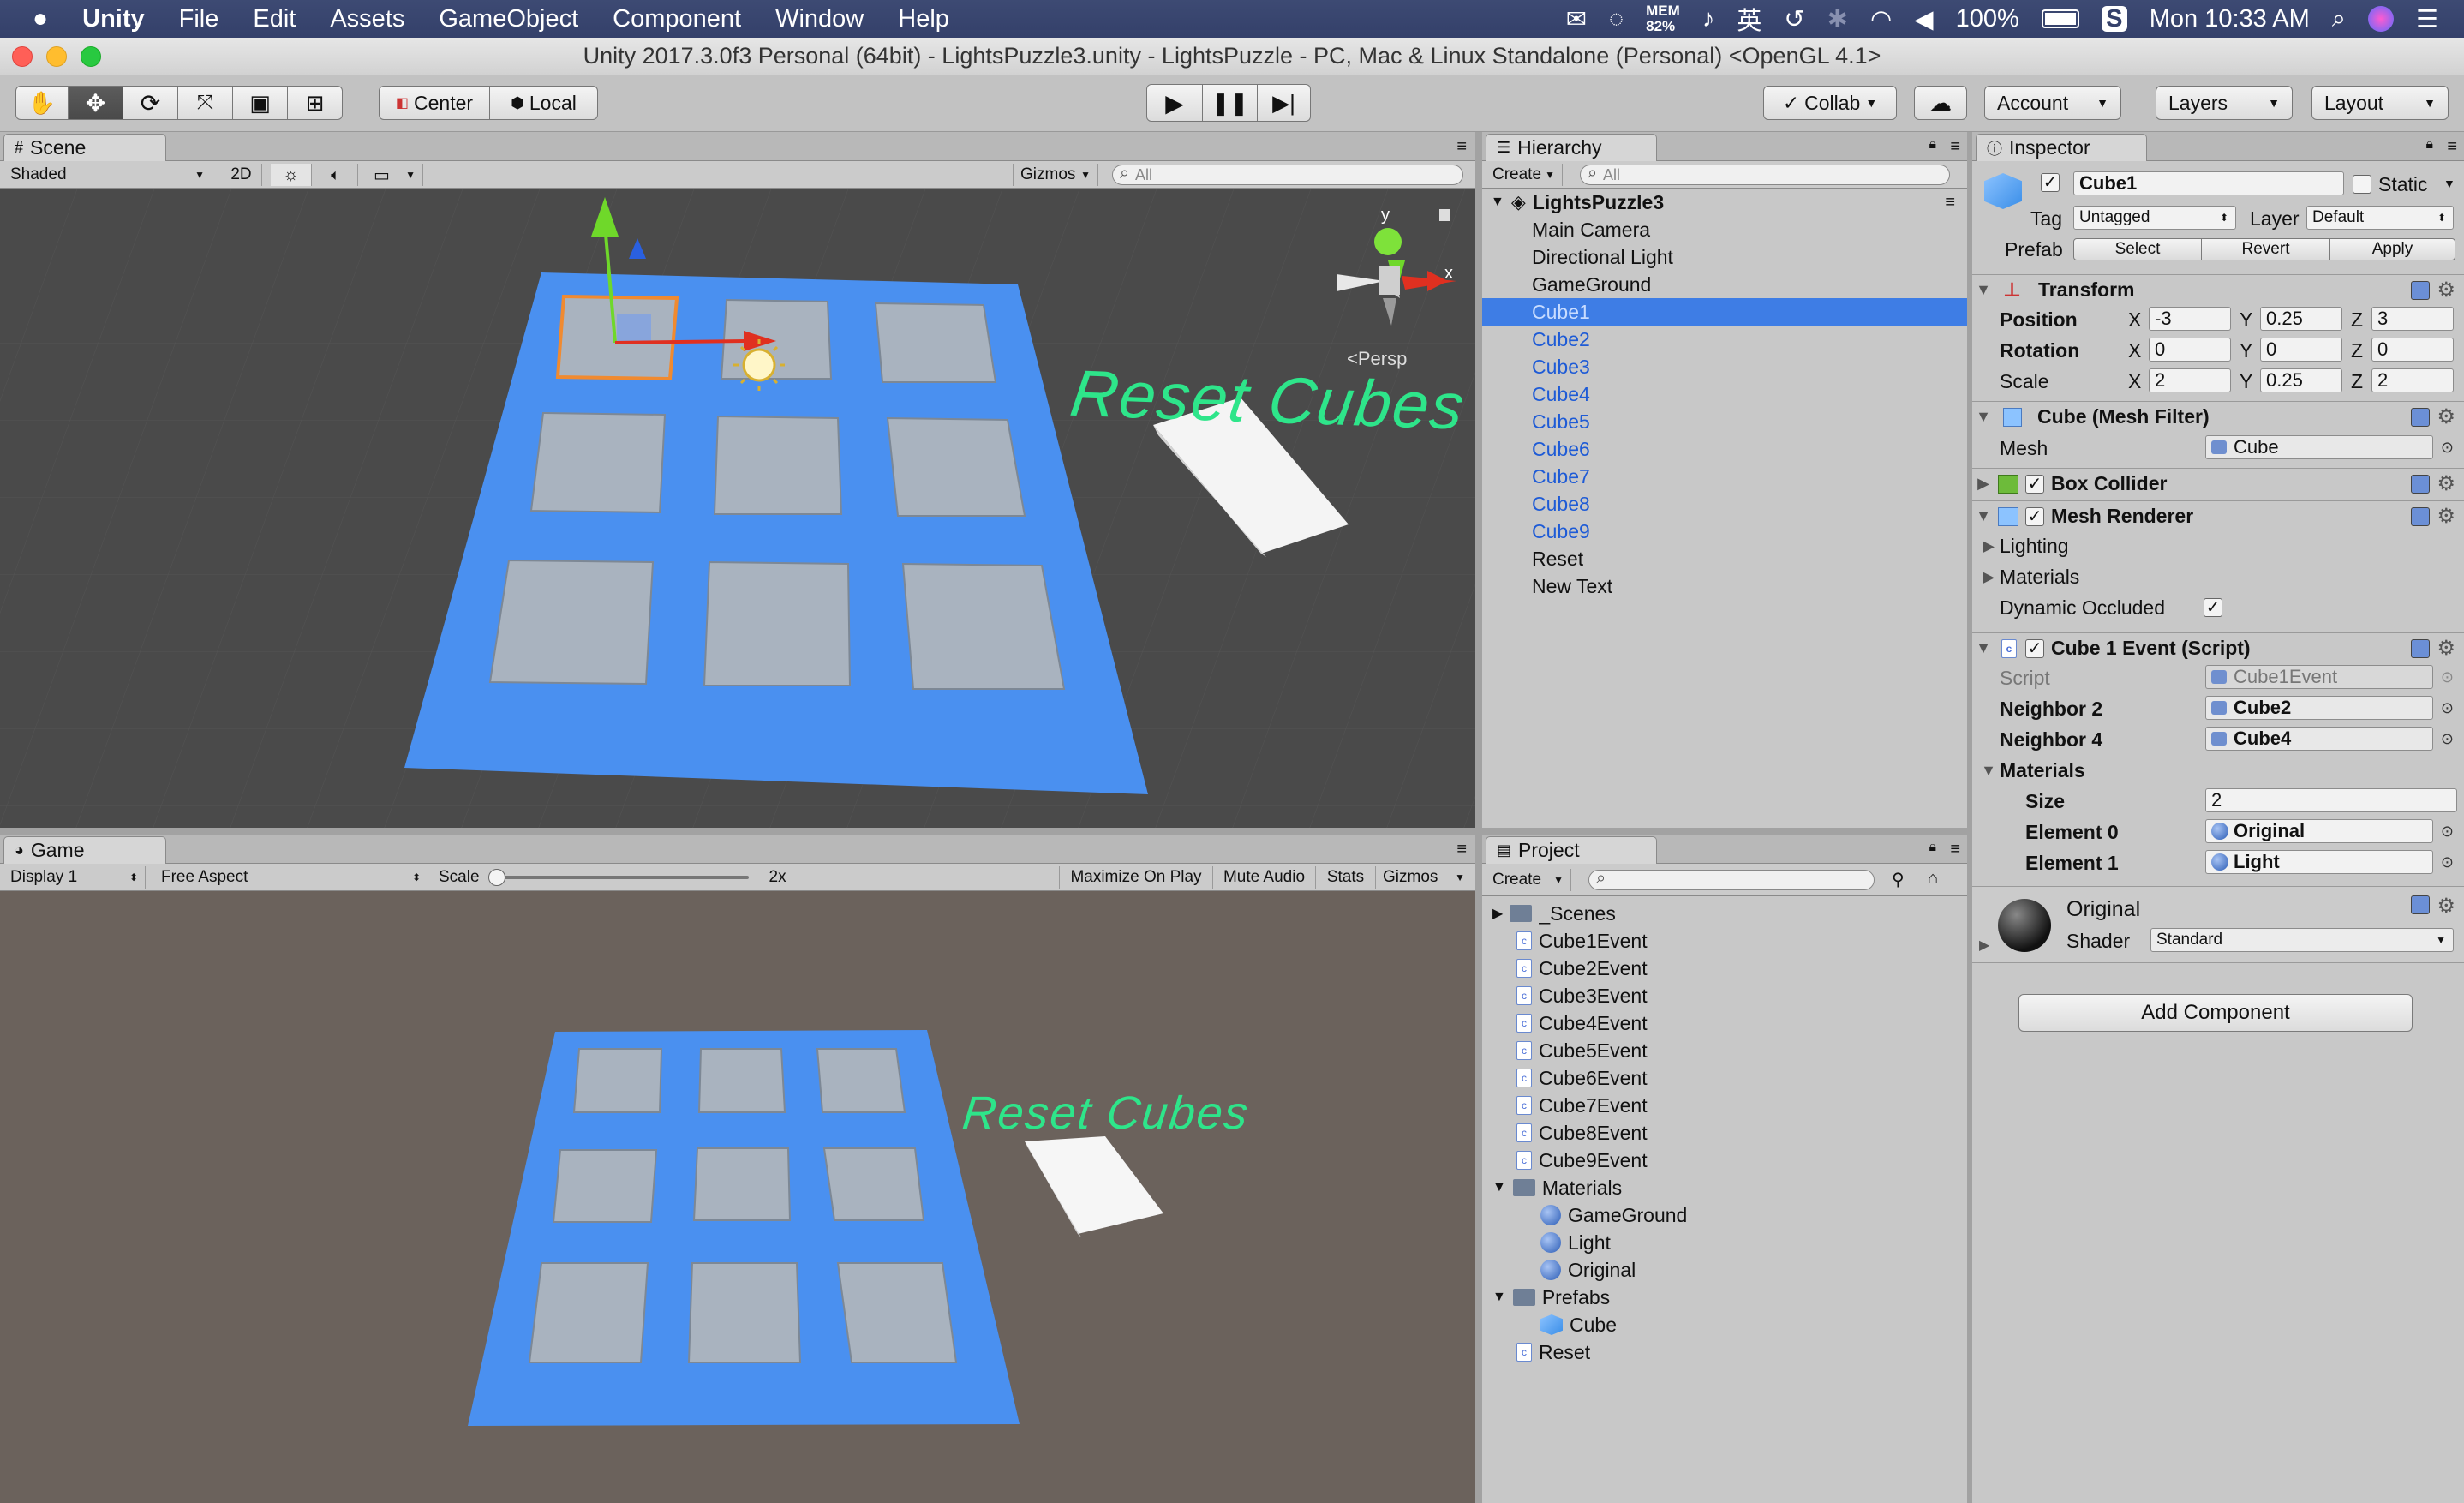  I want to click on rotation-x-label: X, so click(2134, 350).